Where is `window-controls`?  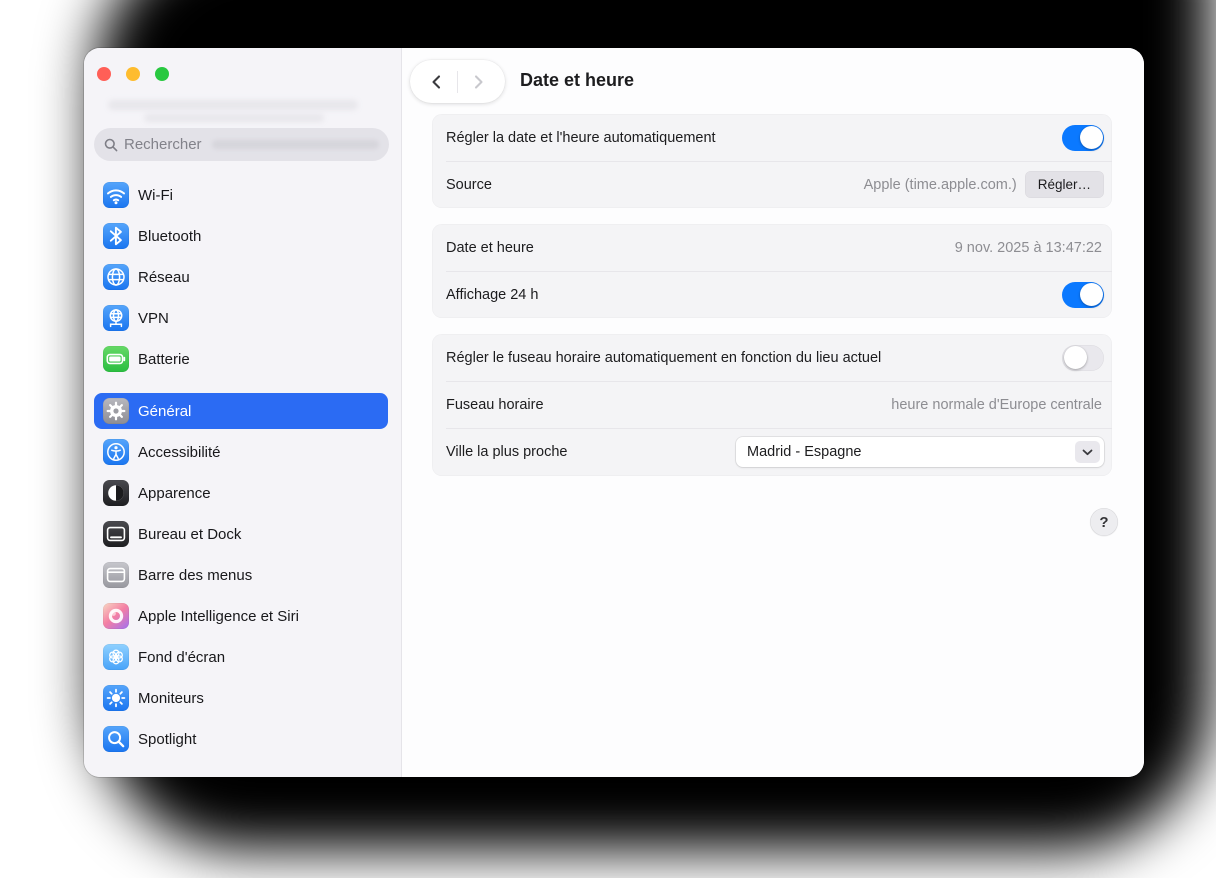 window-controls is located at coordinates (133, 74).